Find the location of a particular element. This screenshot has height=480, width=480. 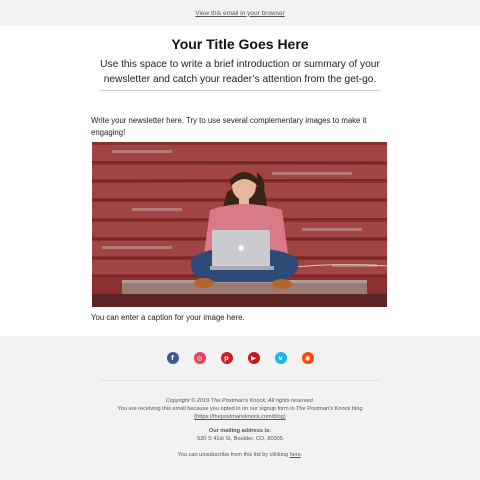

view-in-browser-link: View this email in your browser is located at coordinates (239, 13).